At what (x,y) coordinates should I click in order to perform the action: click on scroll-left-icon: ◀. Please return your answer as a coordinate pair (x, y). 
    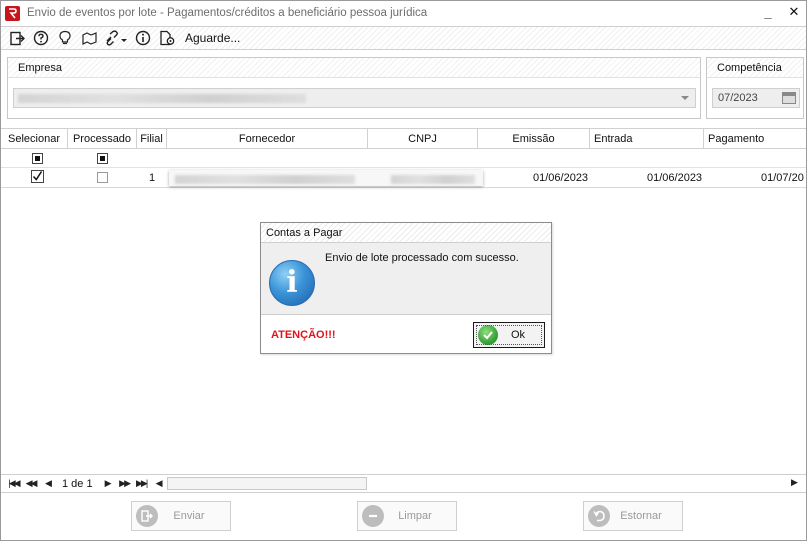
    Looking at the image, I should click on (158, 483).